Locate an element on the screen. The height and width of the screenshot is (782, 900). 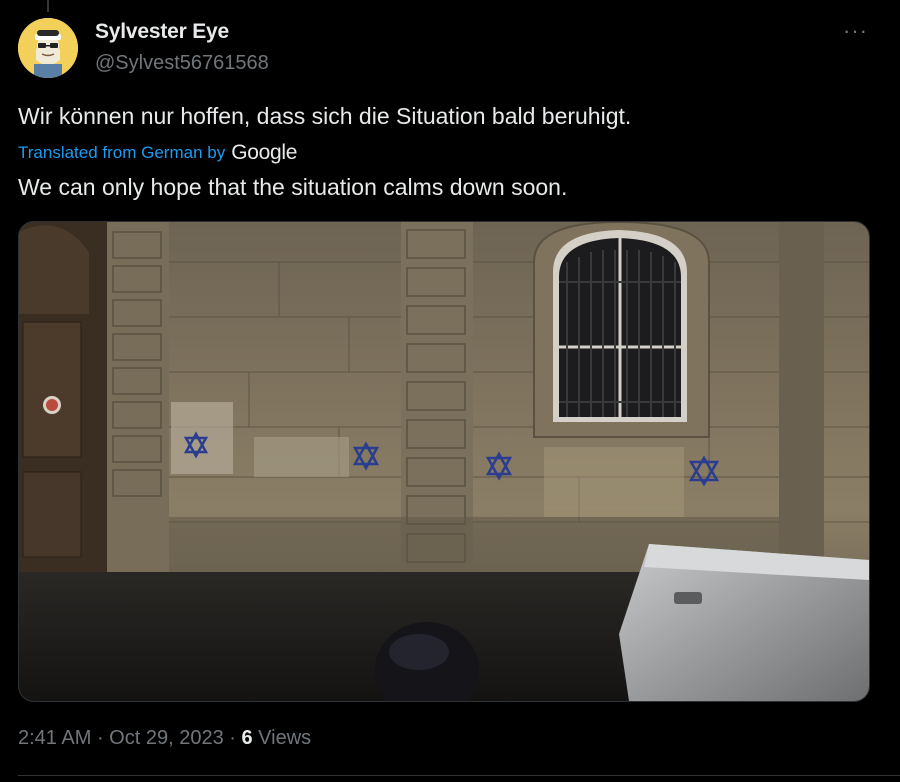
more-horizontal-icon: ··· is located at coordinates (855, 30).